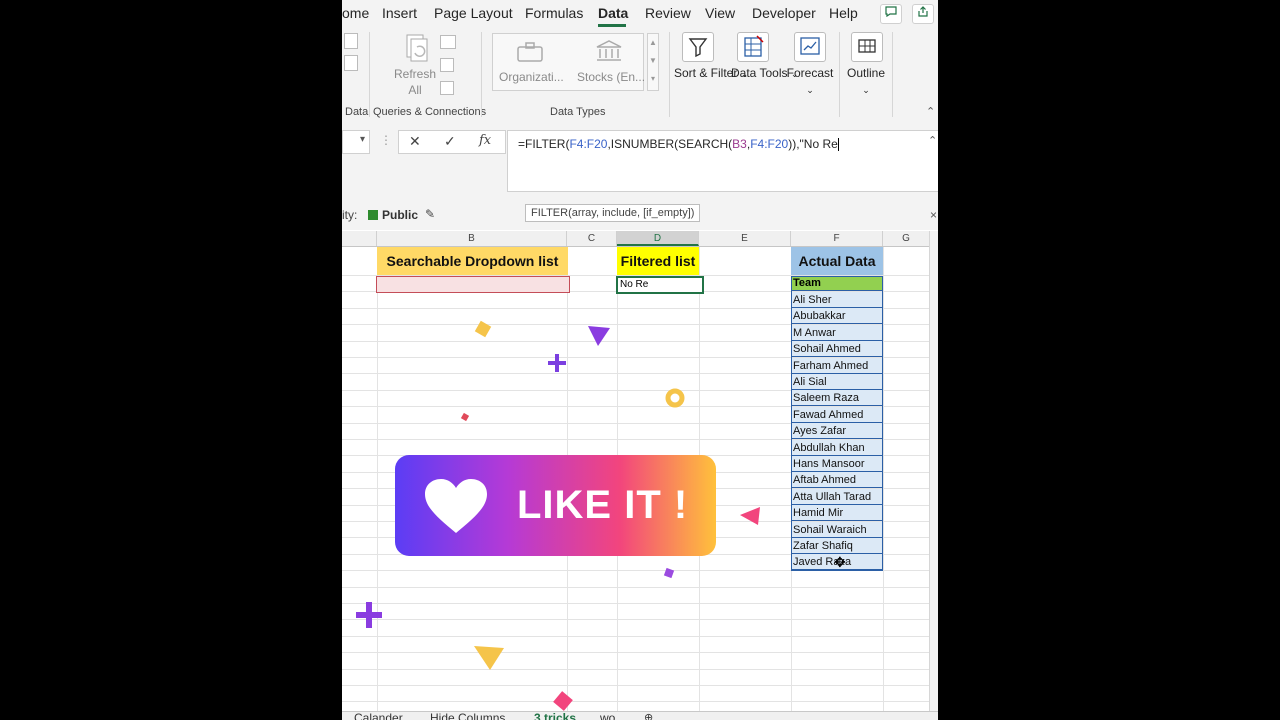 This screenshot has width=1280, height=720. What do you see at coordinates (866, 73) in the screenshot?
I see `outline-label: Outline` at bounding box center [866, 73].